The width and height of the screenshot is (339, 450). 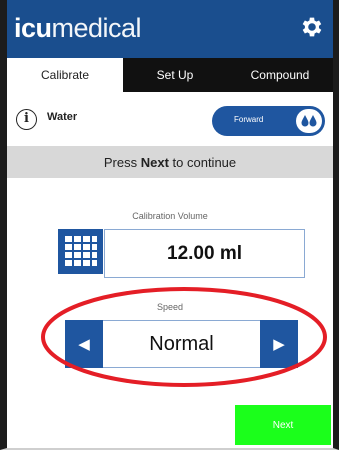 I want to click on speed-prev-button: ◀, so click(x=84, y=344).